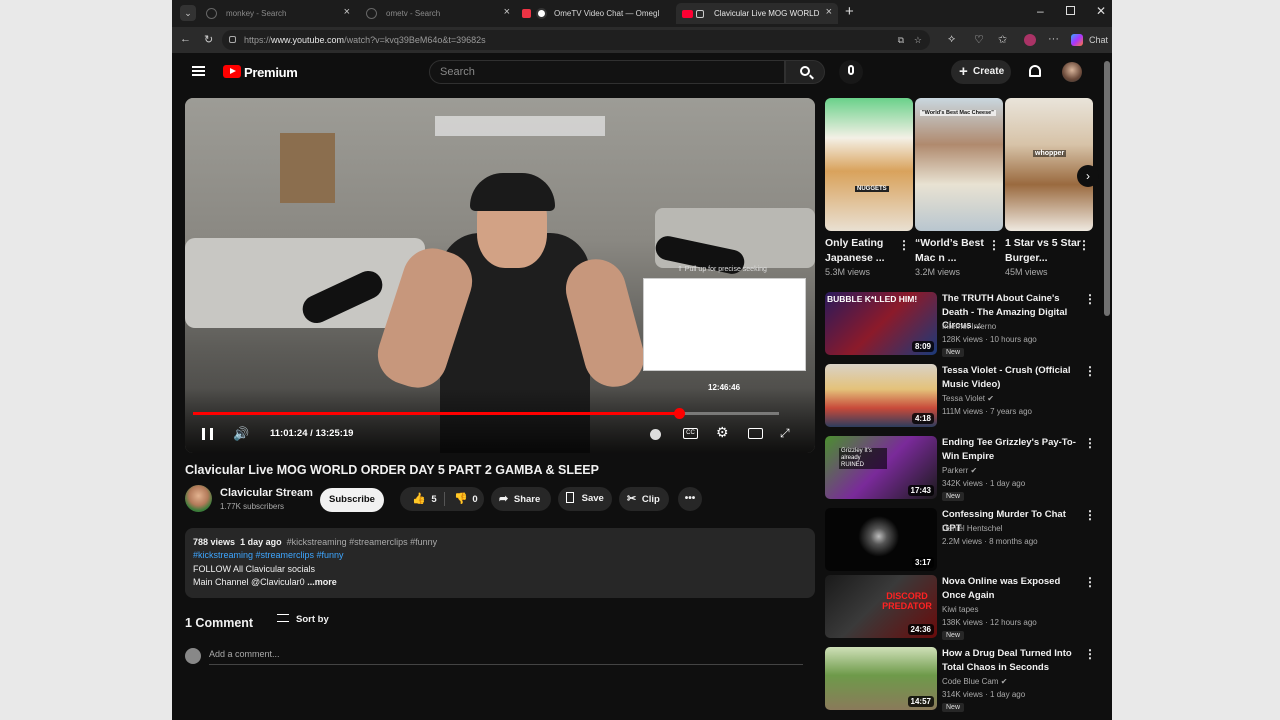 The image size is (1280, 720). Describe the element at coordinates (303, 619) in the screenshot. I see `sort-comments-button: Sort by` at that location.